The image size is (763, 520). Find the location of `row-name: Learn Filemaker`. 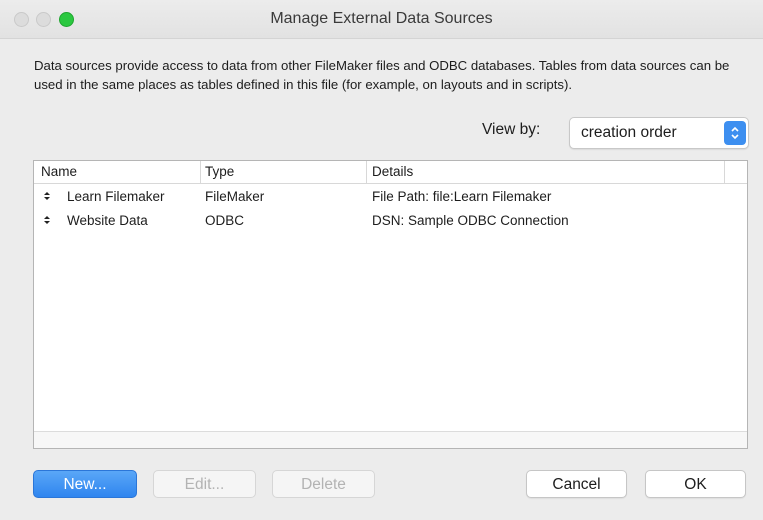

row-name: Learn Filemaker is located at coordinates (116, 196).